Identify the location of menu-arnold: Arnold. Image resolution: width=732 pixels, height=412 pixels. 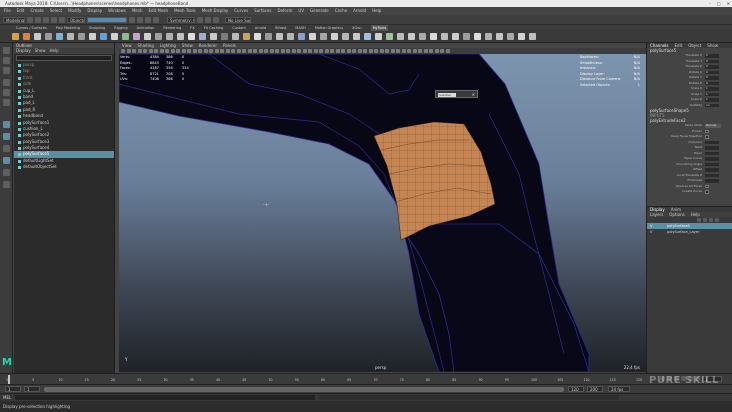
(359, 11).